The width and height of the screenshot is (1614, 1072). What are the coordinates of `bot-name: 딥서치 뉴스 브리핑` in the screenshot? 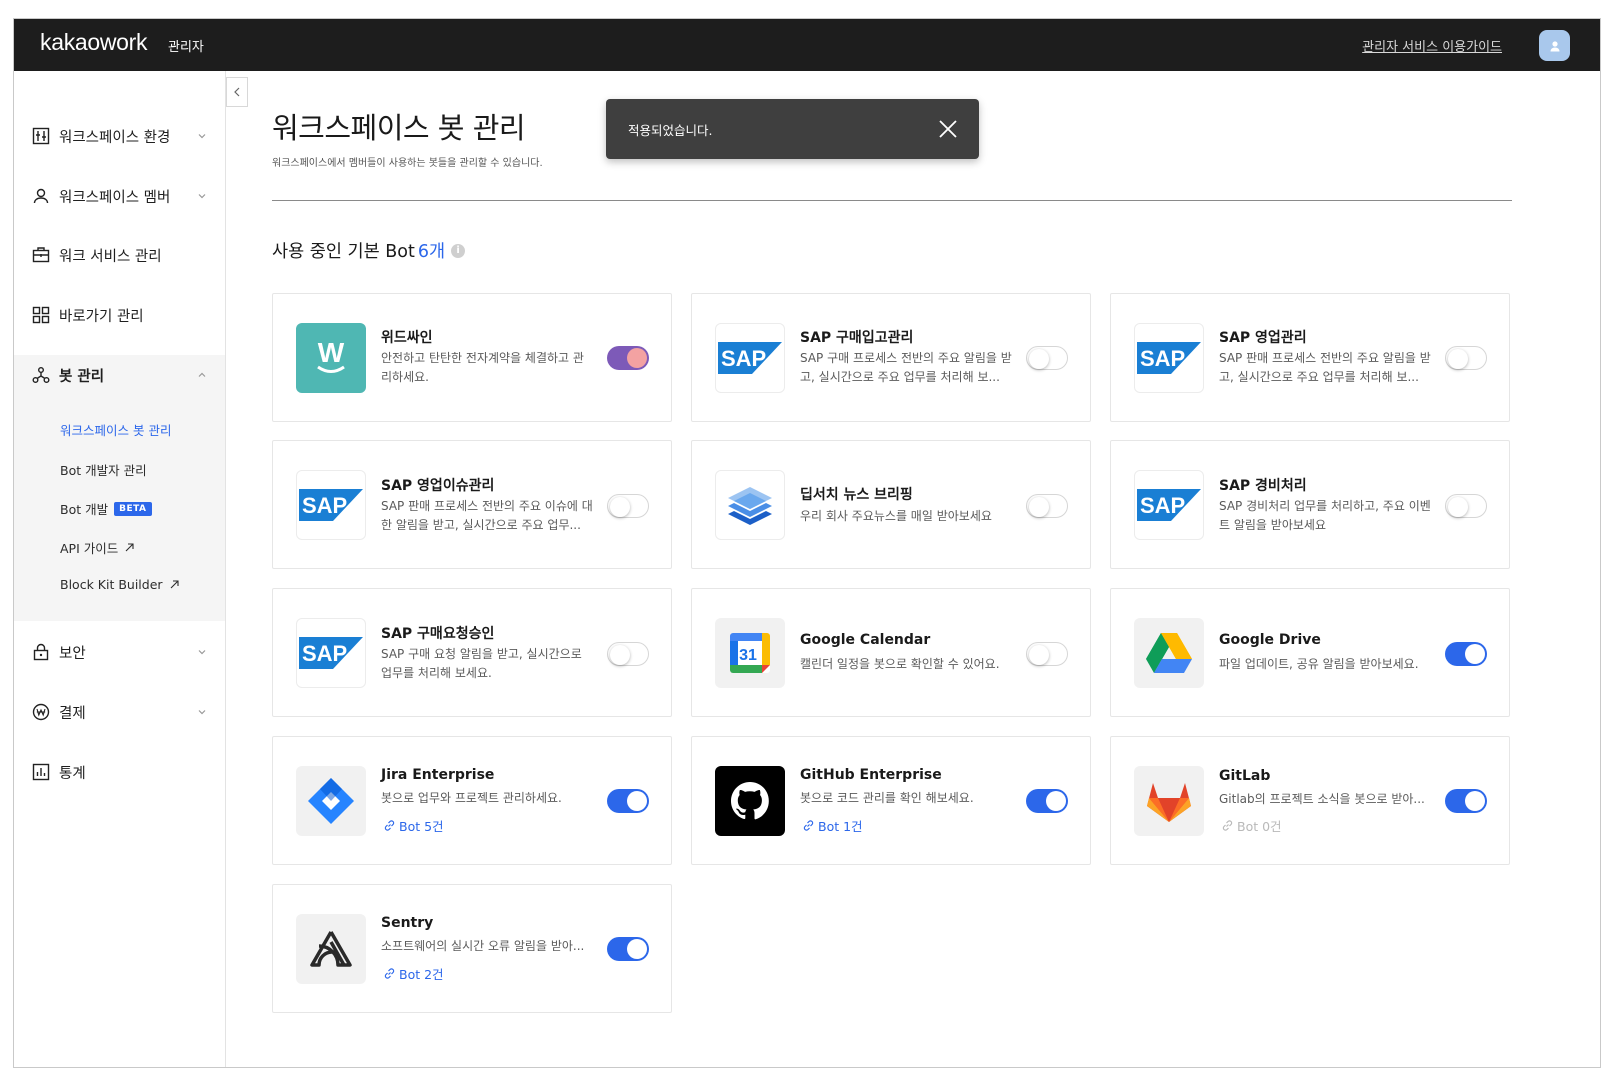 It's located at (856, 495).